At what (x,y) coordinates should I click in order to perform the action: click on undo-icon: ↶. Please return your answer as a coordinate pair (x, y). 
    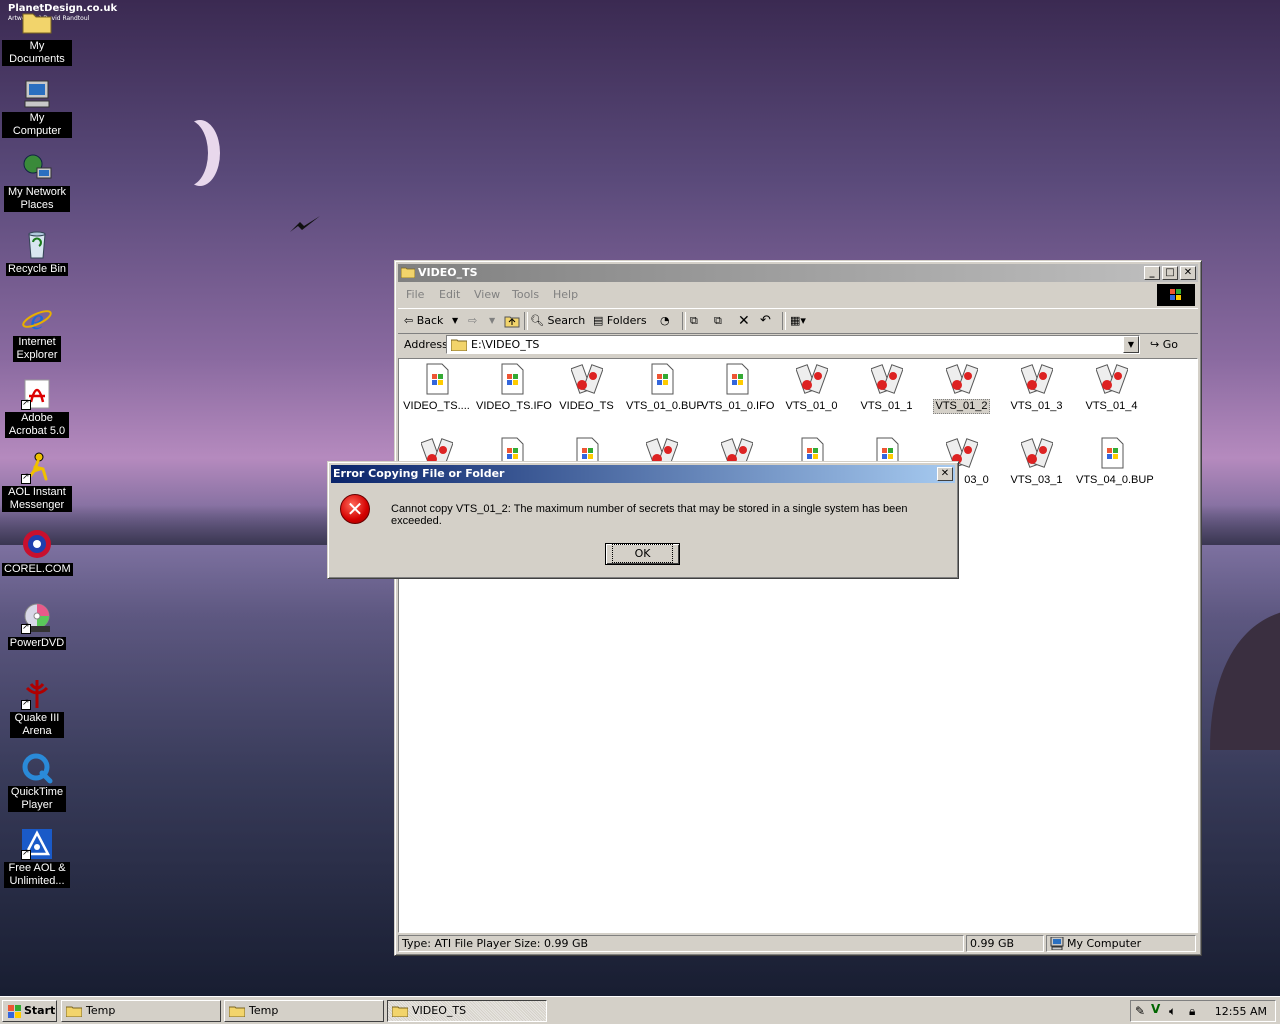
    Looking at the image, I should click on (765, 321).